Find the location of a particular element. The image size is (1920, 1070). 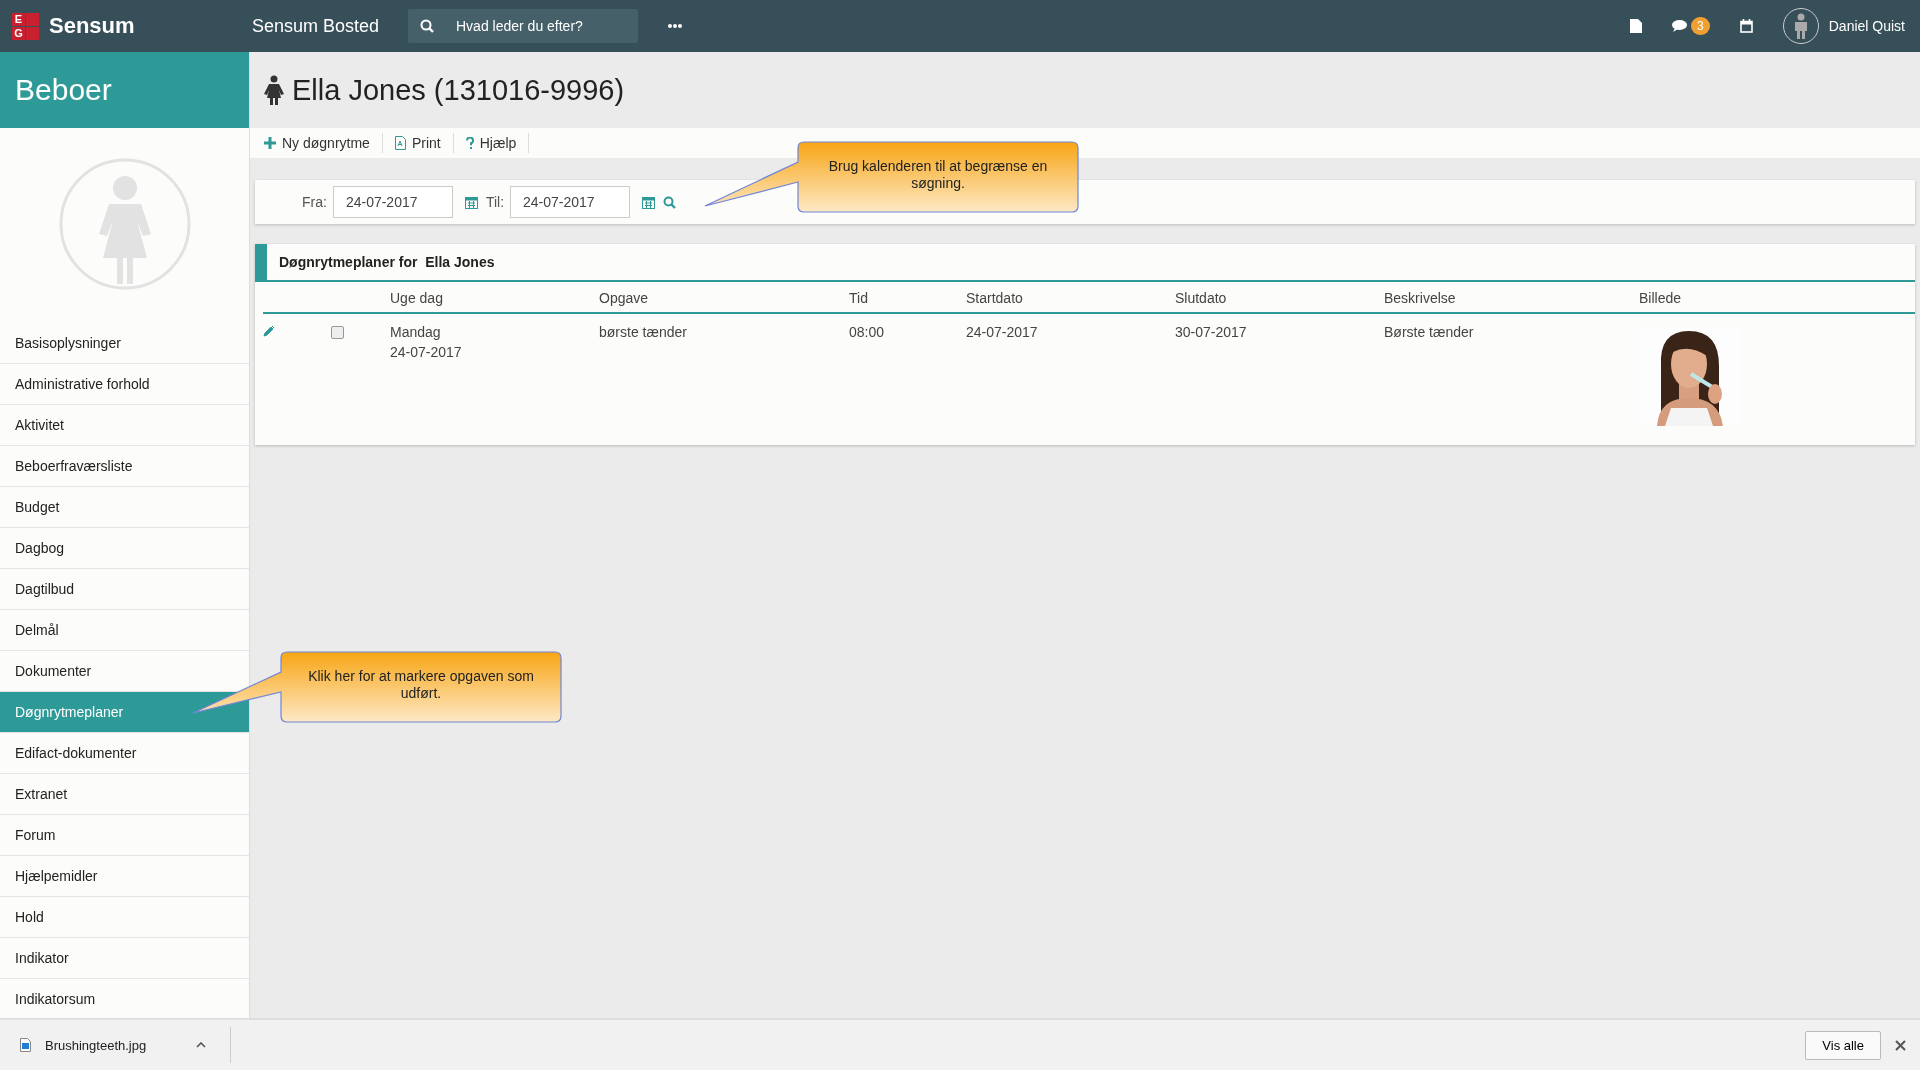

sidebar-item: Delmål is located at coordinates (124, 630).